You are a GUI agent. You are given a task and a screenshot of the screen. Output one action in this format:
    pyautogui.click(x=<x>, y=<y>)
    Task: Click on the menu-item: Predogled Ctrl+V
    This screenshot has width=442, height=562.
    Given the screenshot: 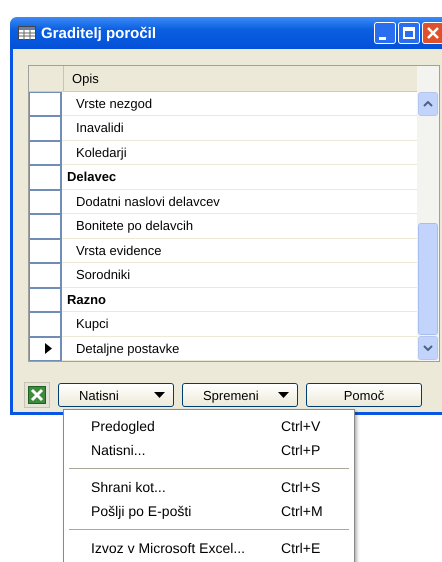 What is the action you would take?
    pyautogui.click(x=209, y=426)
    